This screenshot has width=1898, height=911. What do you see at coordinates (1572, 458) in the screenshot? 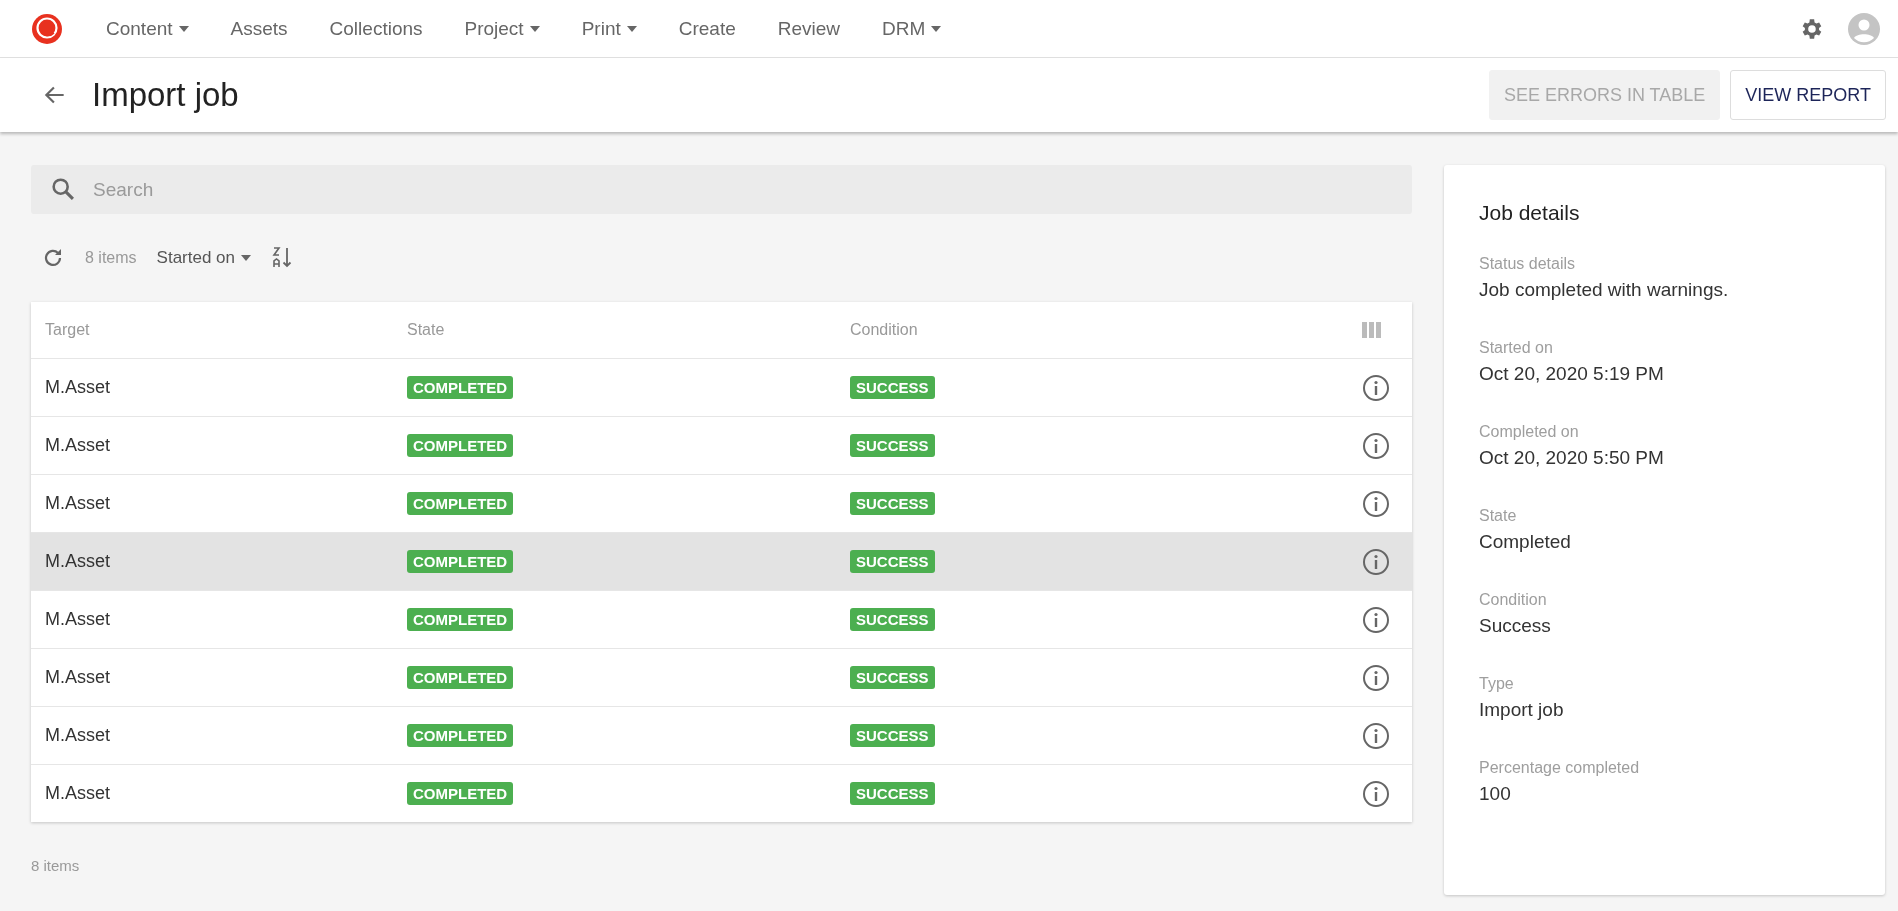
I see `field-value: Oct 20, 2020 5:50 PM` at bounding box center [1572, 458].